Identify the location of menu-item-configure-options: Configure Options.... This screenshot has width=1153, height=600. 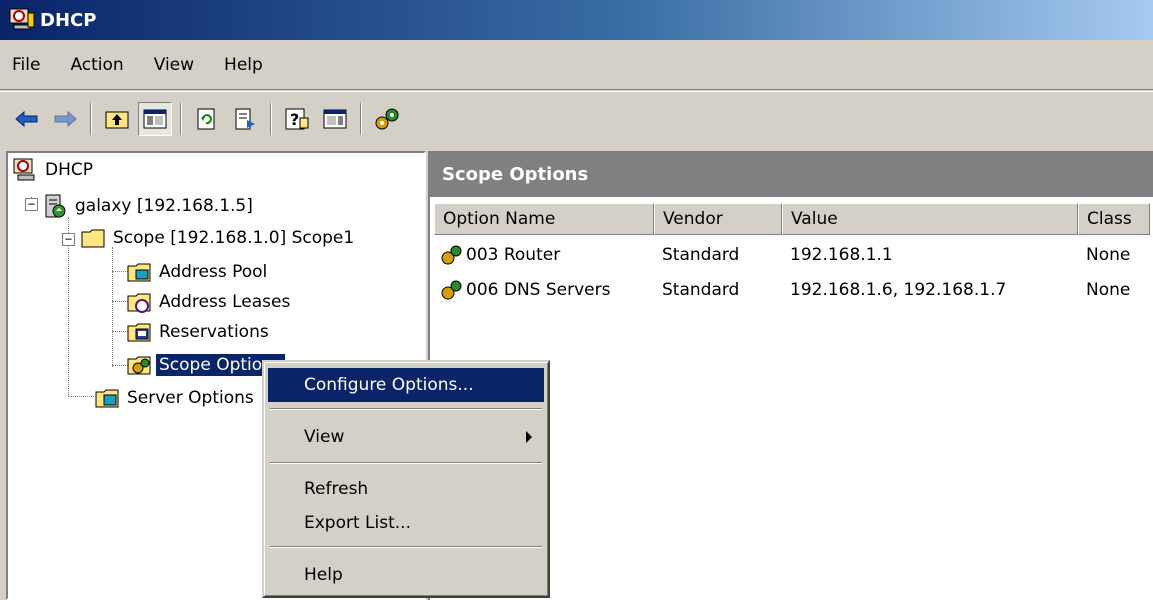
(406, 385).